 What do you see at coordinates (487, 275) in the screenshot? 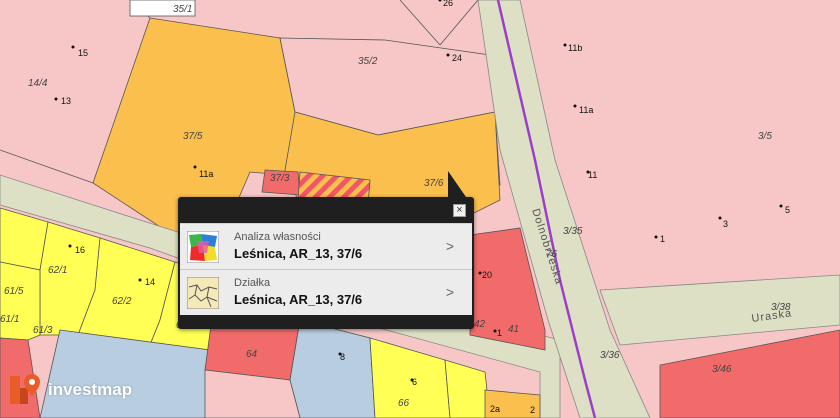
I see `address-label: 20` at bounding box center [487, 275].